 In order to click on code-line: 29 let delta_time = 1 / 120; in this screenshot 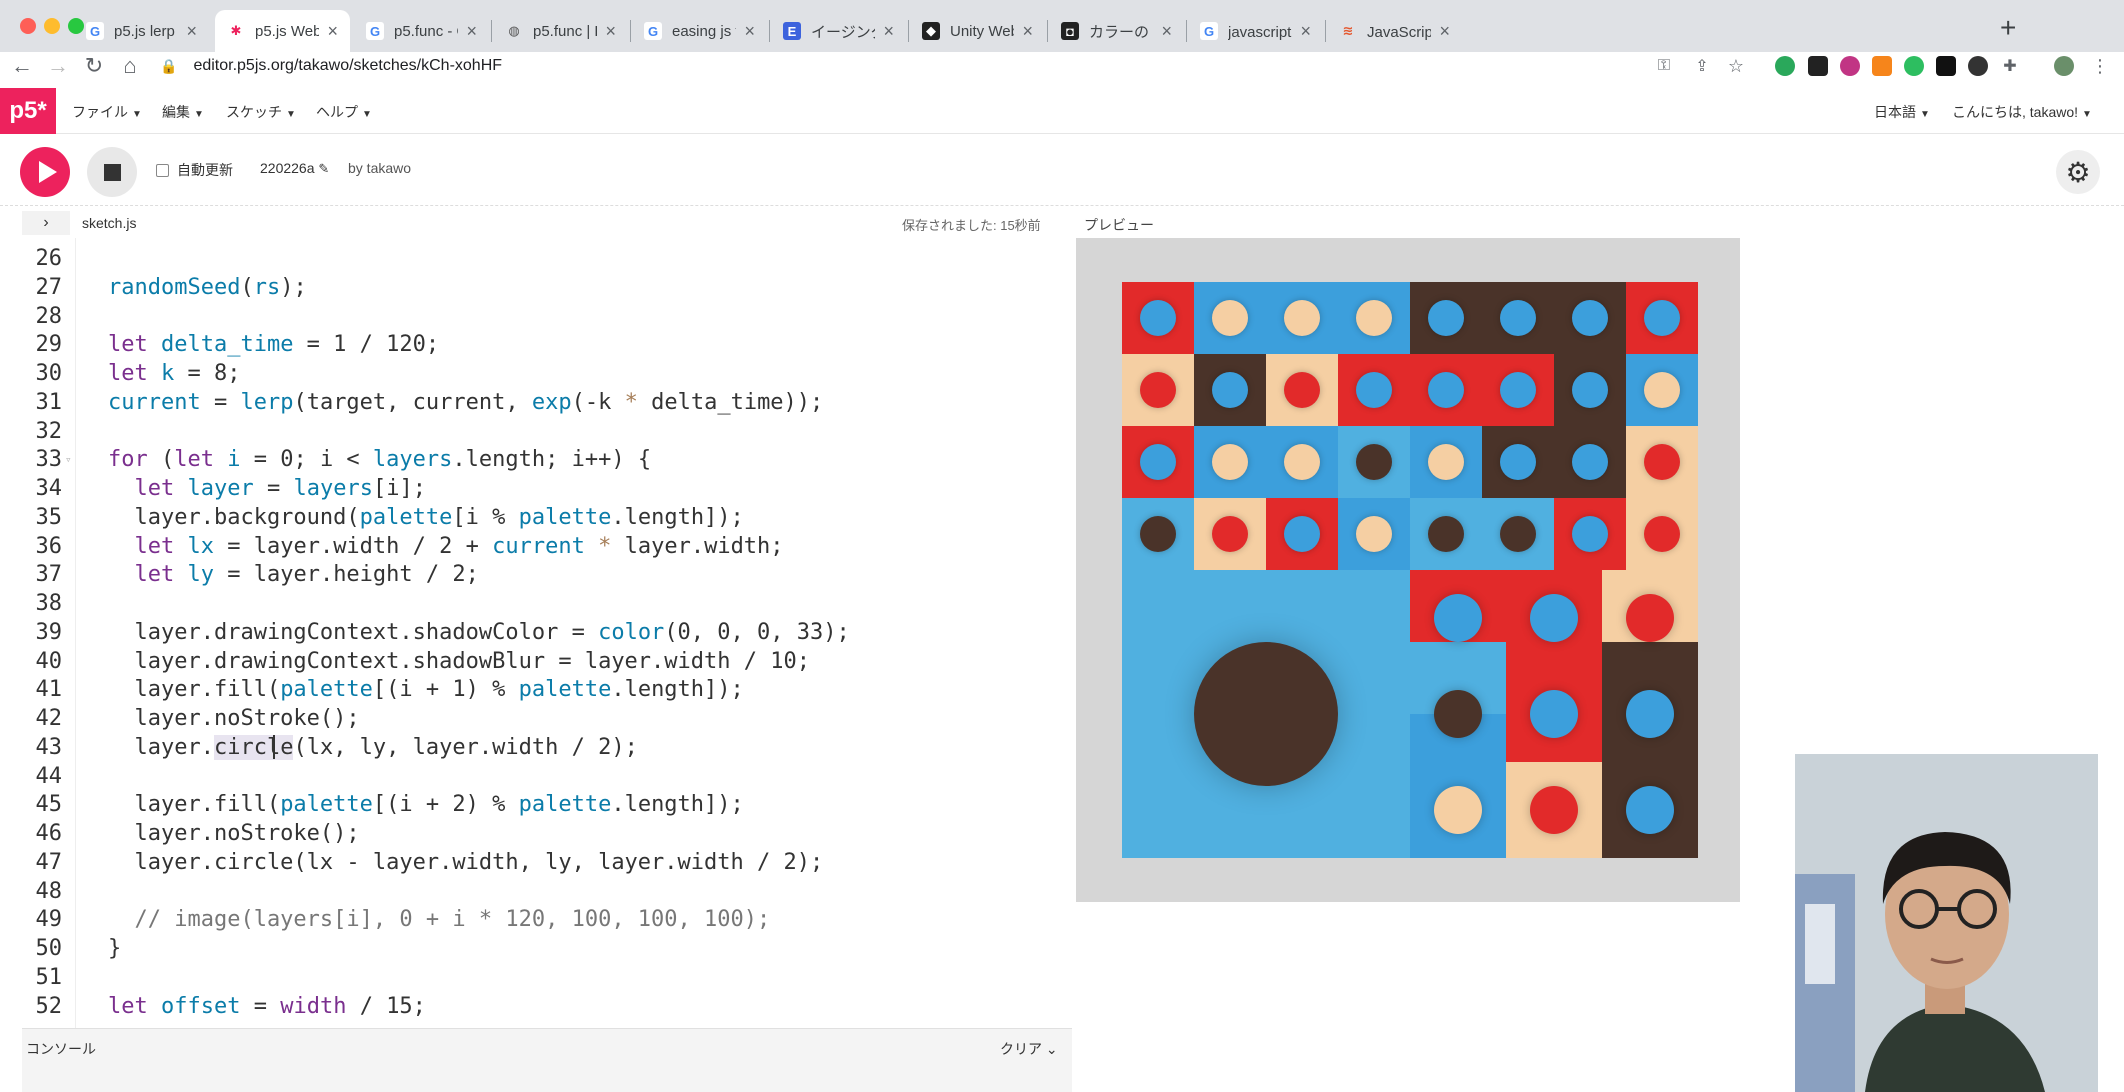, I will do `click(547, 344)`.